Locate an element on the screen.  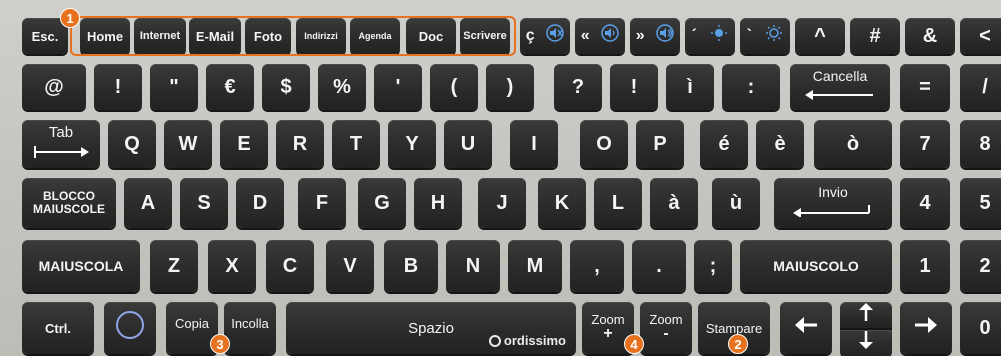
key-slash: / is located at coordinates (980, 87).